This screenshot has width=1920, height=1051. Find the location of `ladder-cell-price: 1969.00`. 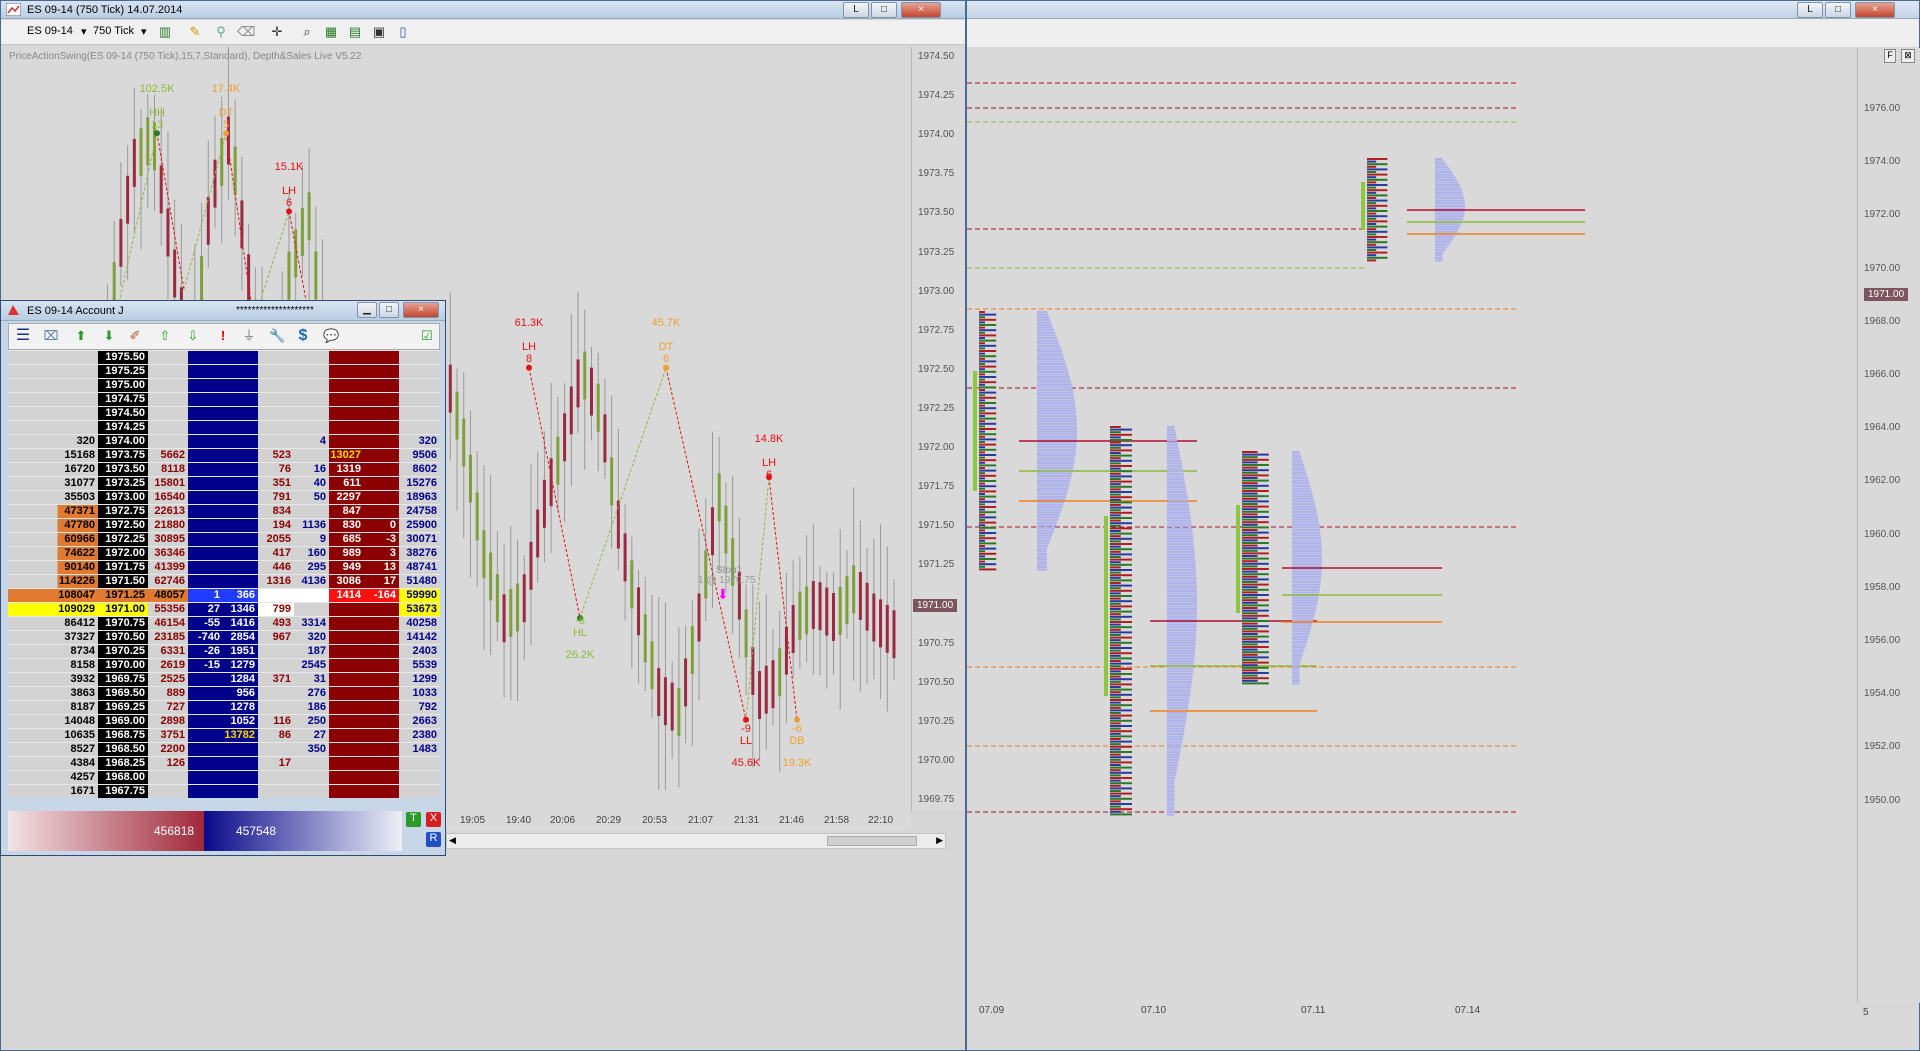

ladder-cell-price: 1969.00 is located at coordinates (123, 721).